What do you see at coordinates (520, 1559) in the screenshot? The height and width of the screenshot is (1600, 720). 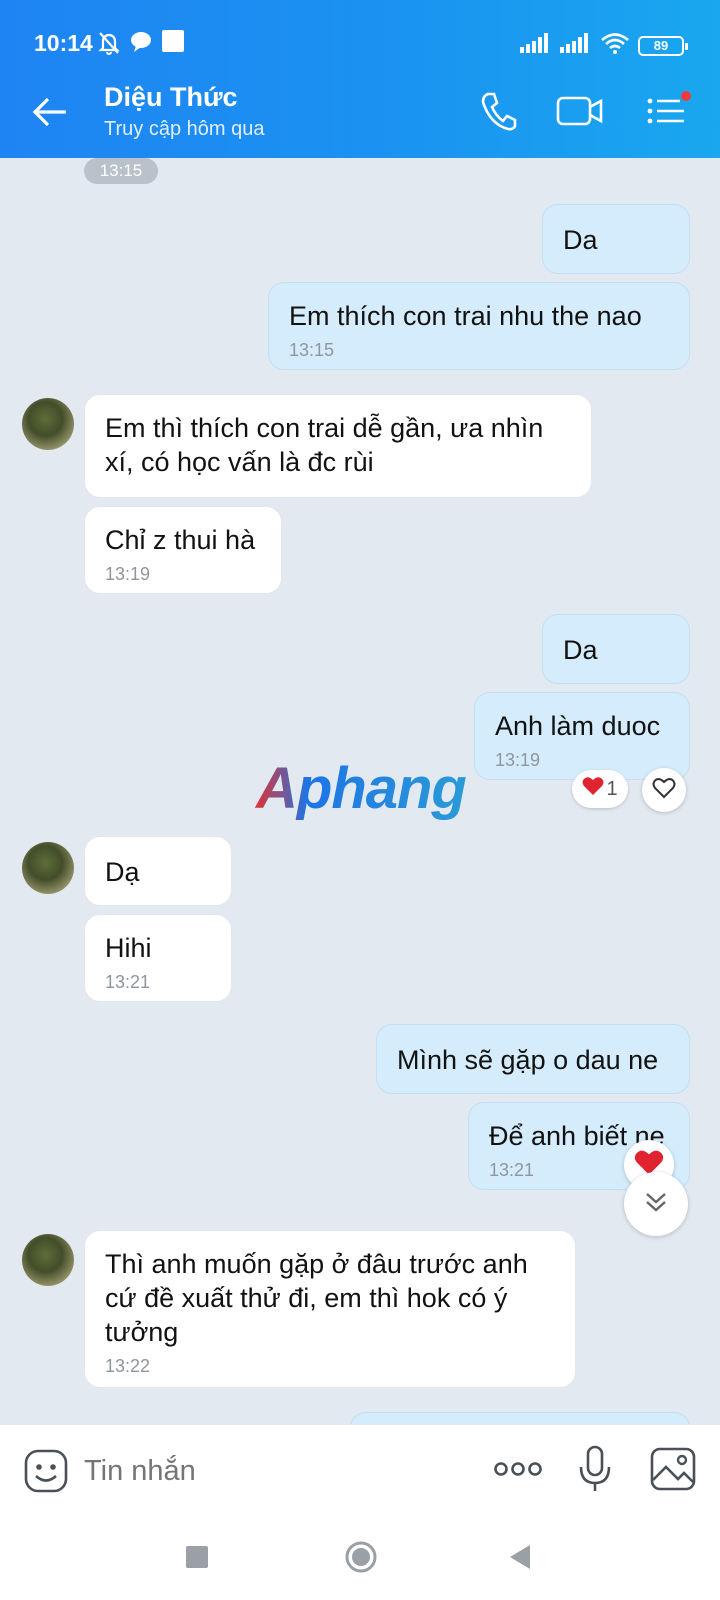 I see `back-triangle-icon` at bounding box center [520, 1559].